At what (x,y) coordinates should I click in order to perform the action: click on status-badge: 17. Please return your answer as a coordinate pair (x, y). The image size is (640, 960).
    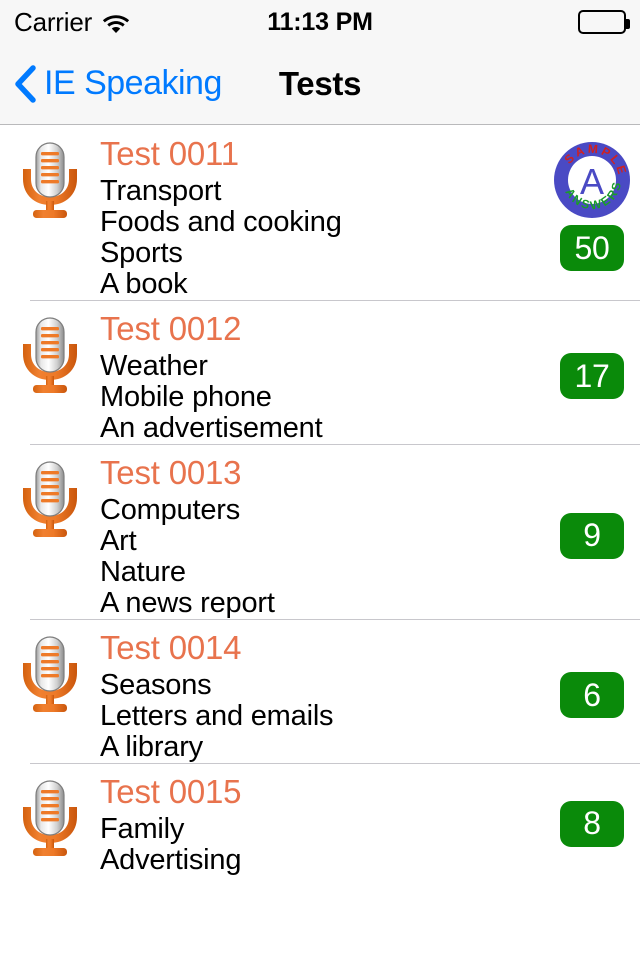
    Looking at the image, I should click on (592, 376).